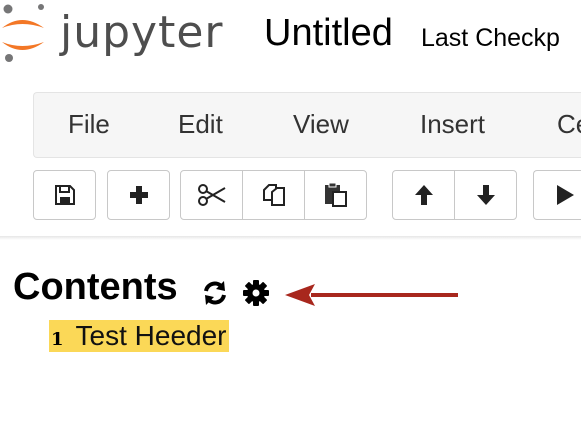  What do you see at coordinates (200, 124) in the screenshot?
I see `menu-edit: Edit` at bounding box center [200, 124].